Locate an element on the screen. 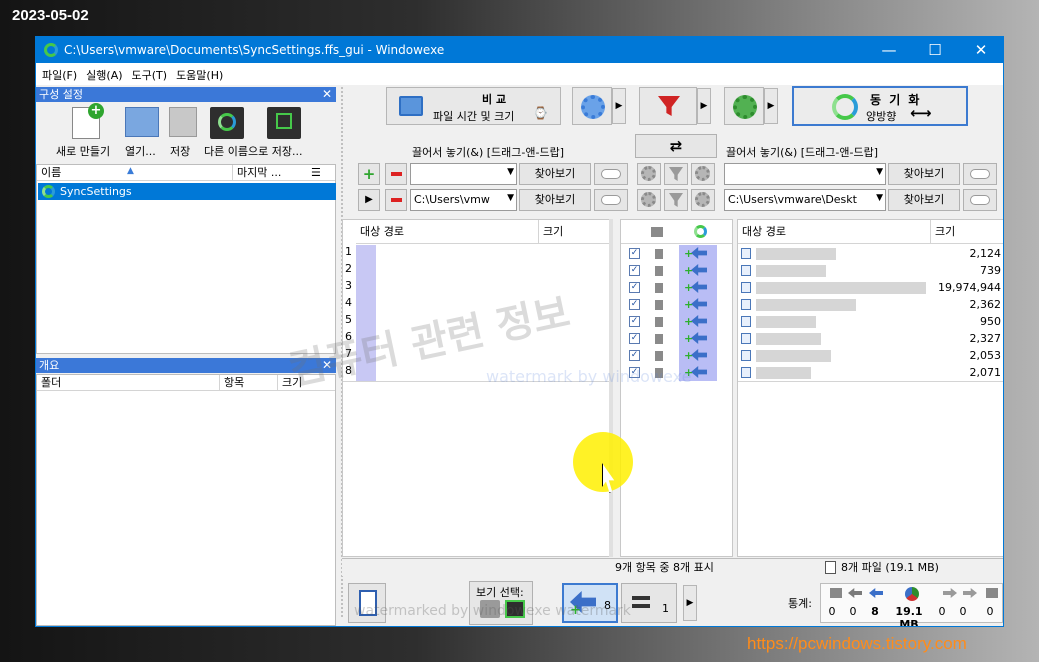 The image size is (1039, 662). right-col-path: 대상 경로 is located at coordinates (834, 232).